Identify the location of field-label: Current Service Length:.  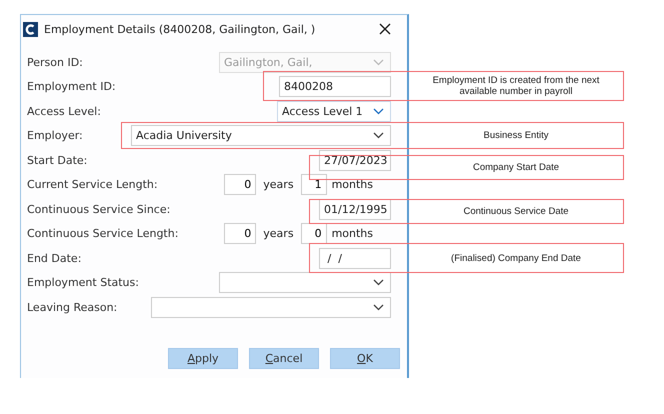
(92, 185).